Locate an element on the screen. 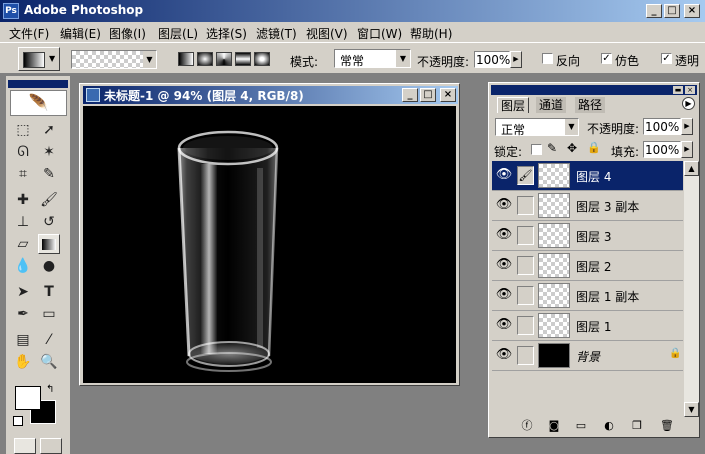 The image size is (705, 454). tool-preset-picker: ▼ is located at coordinates (39, 59).